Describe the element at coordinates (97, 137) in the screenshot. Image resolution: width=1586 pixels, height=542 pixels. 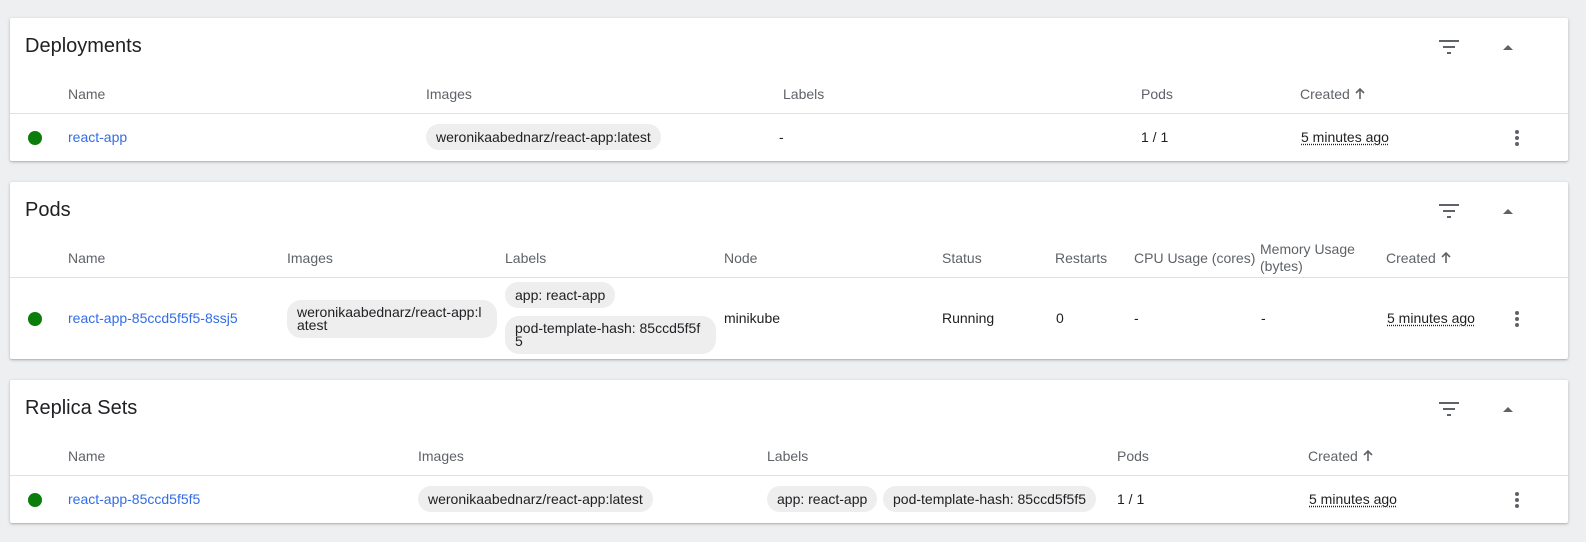
I see `deployment-name-link: react-app` at that location.